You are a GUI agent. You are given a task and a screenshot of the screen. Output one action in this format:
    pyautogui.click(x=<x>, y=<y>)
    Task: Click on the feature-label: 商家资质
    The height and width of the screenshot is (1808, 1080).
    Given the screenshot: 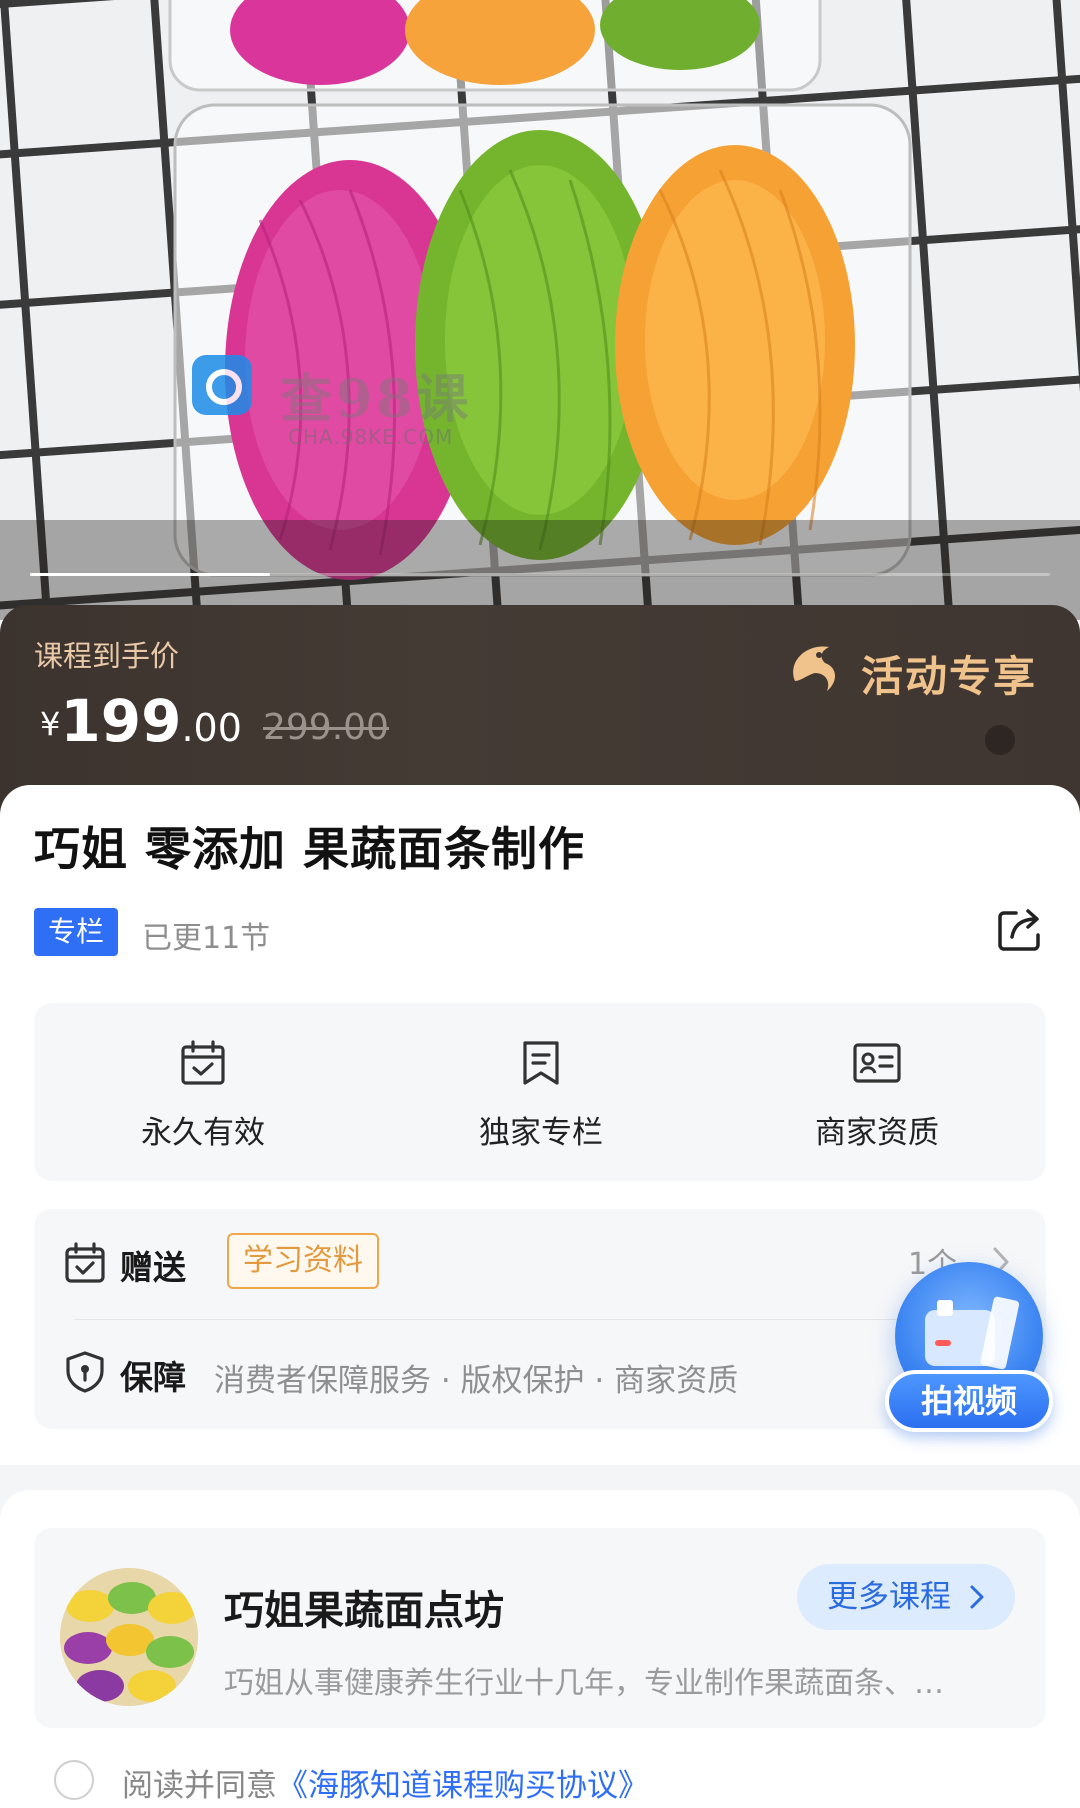 What is the action you would take?
    pyautogui.click(x=877, y=1133)
    